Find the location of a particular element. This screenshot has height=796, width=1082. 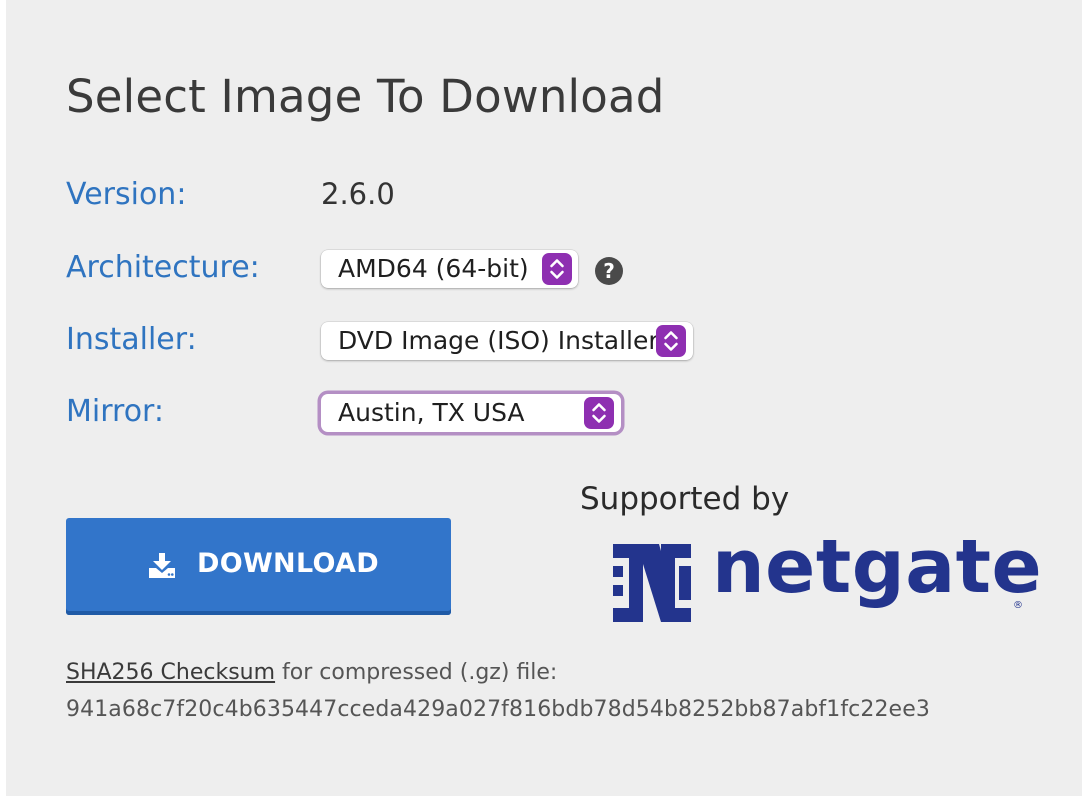

installer-select: DVD Image (ISO) Installer is located at coordinates (507, 341).